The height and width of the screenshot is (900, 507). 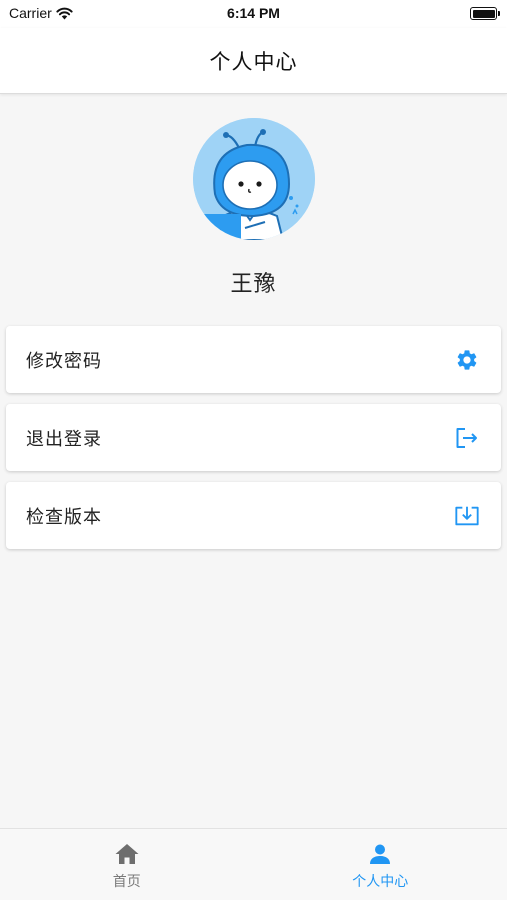 What do you see at coordinates (485, 13) in the screenshot?
I see `battery-icon` at bounding box center [485, 13].